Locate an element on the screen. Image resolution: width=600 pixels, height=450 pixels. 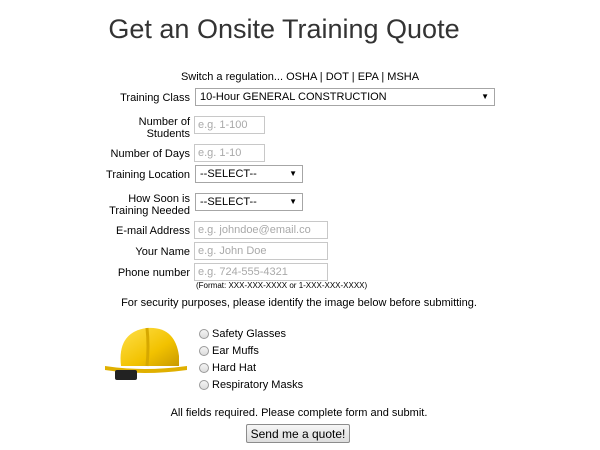
link-osha: OSHA is located at coordinates (301, 77).